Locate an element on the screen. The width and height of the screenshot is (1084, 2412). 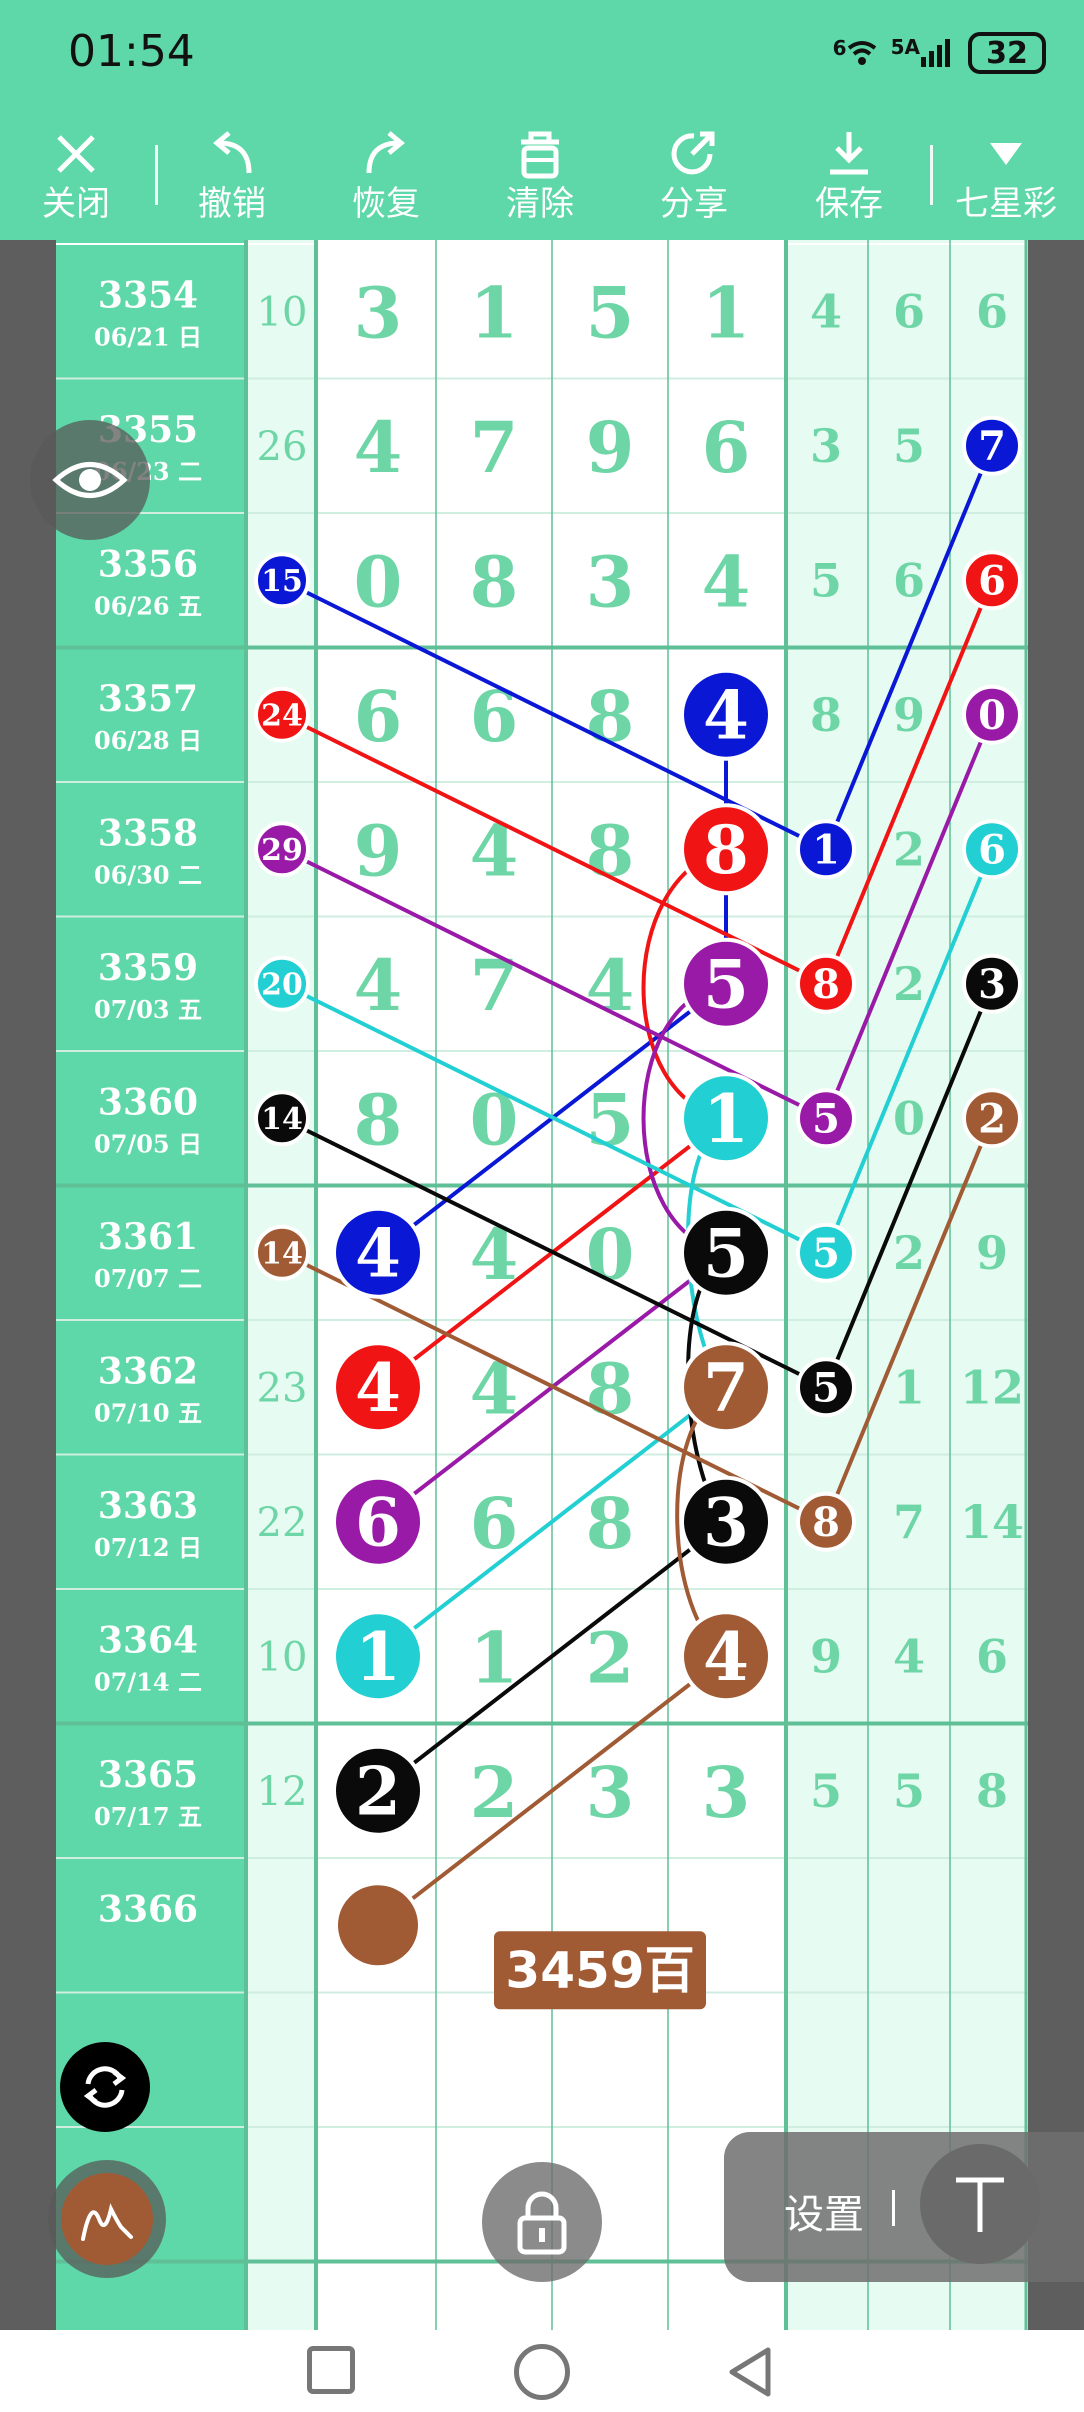
issue-number: 3366 is located at coordinates (148, 1909).